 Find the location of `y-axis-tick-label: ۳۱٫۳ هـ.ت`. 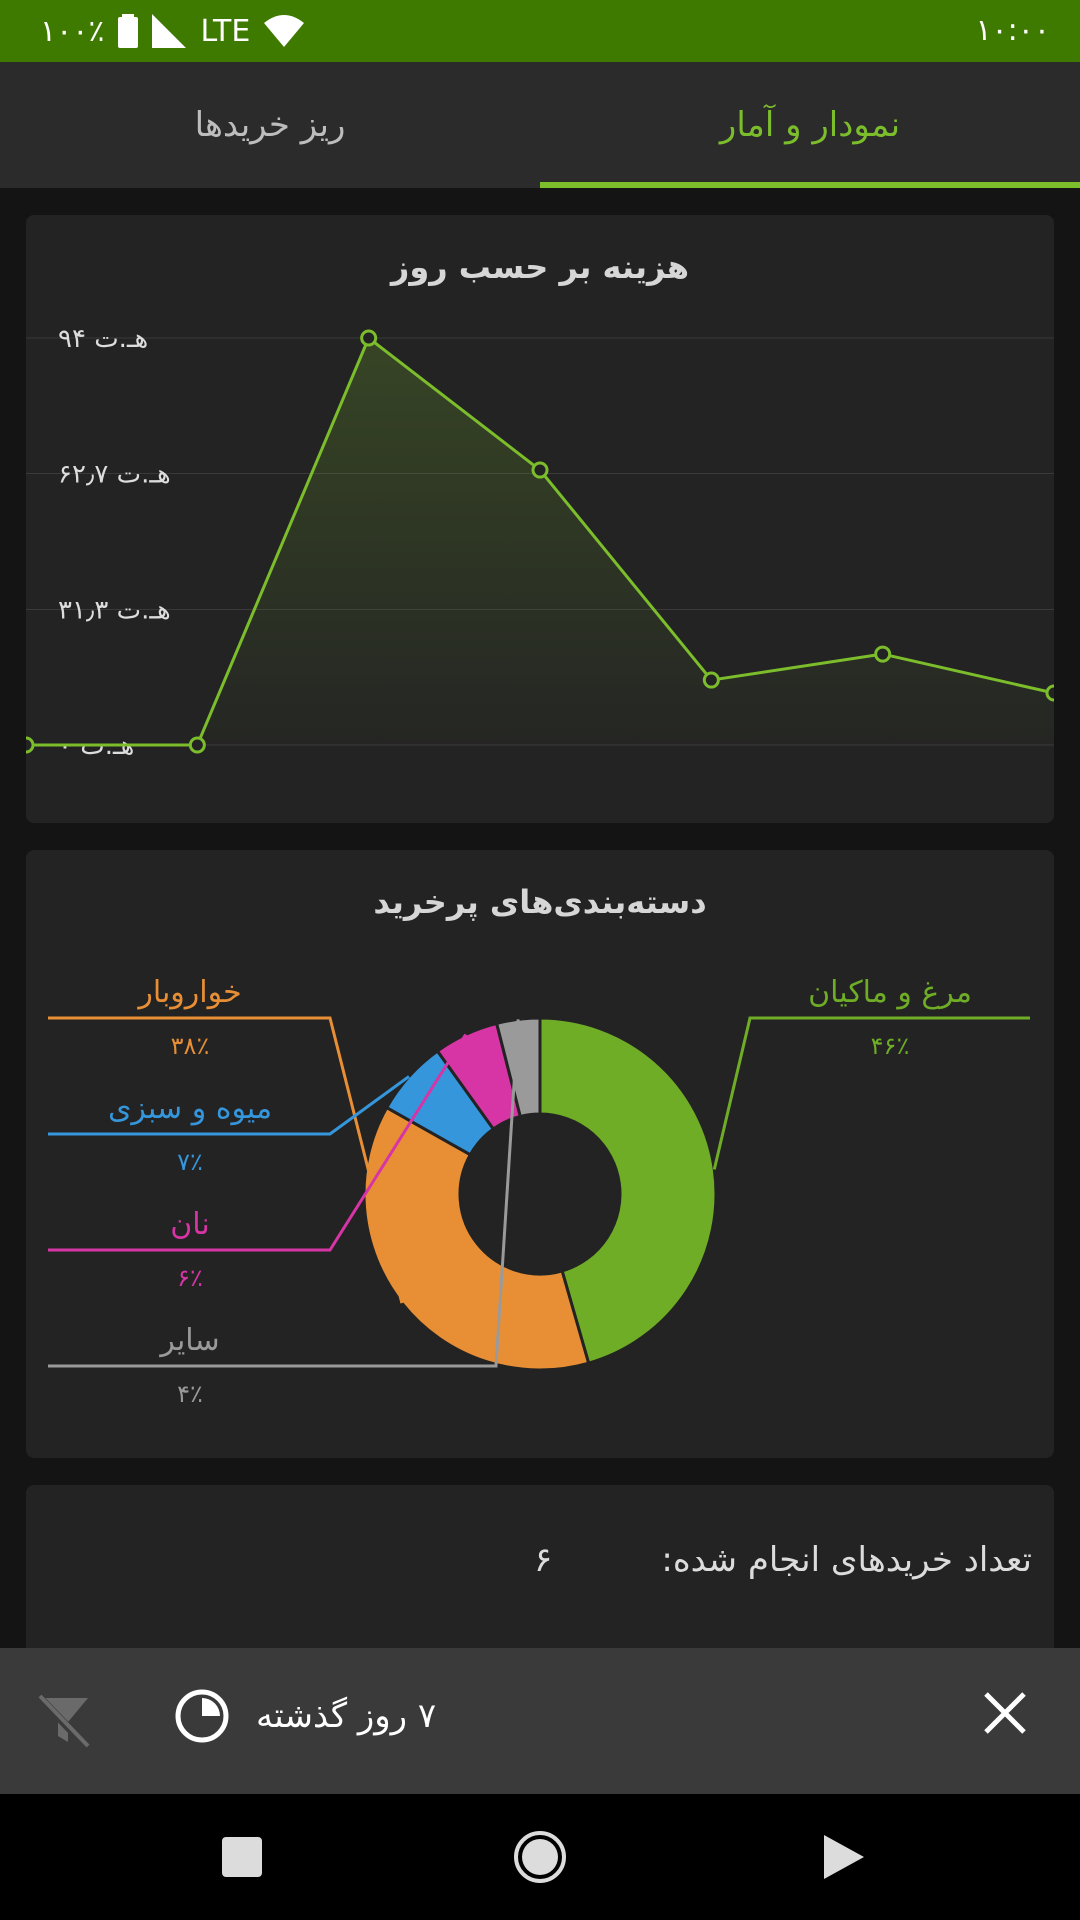

y-axis-tick-label: ۳۱٫۳ هـ.ت is located at coordinates (114, 610).